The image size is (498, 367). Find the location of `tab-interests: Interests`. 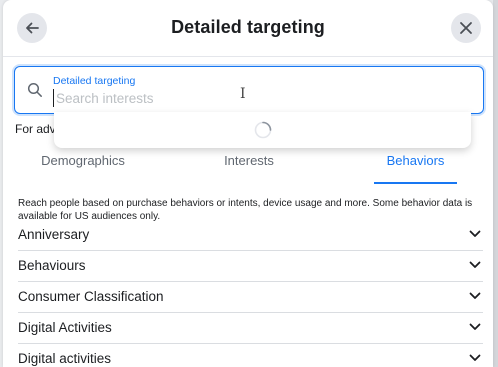

tab-interests: Interests is located at coordinates (249, 165).